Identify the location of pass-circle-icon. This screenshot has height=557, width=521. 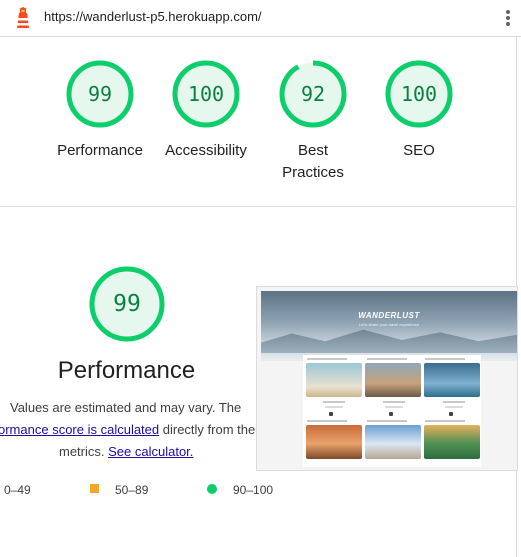
(212, 489).